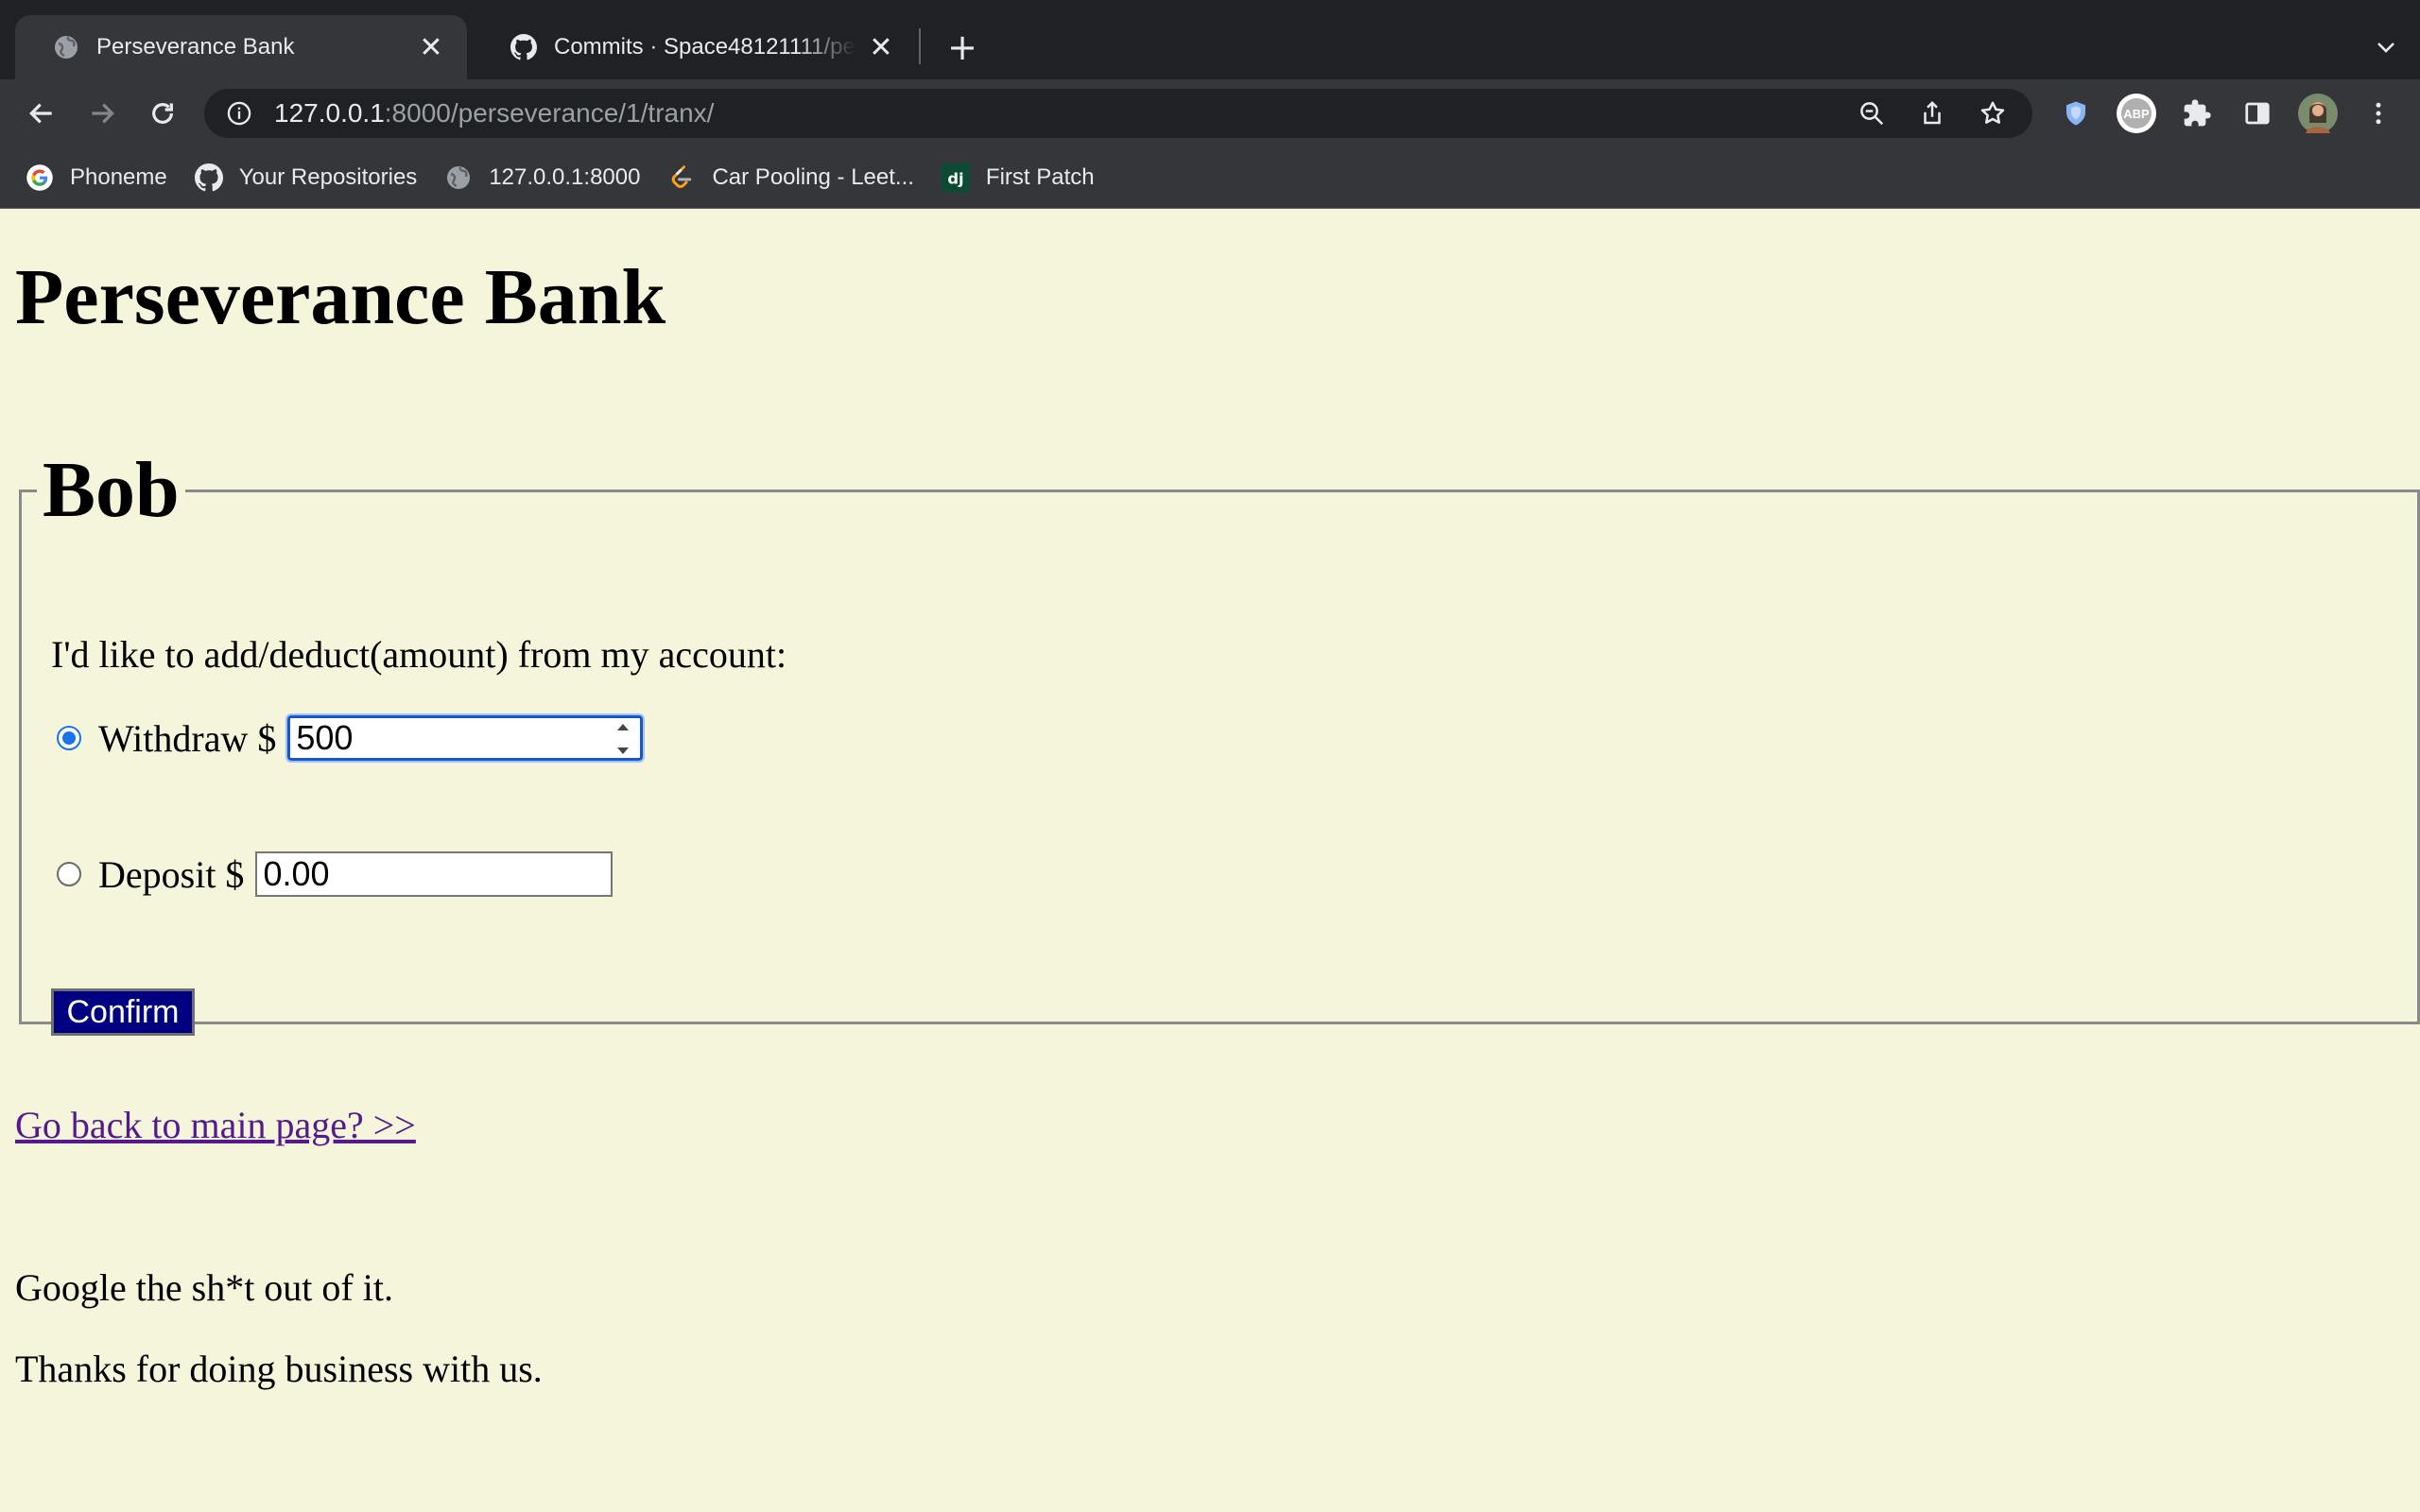  Describe the element at coordinates (296, 873) in the screenshot. I see `deposit-amount-value: 0.00` at that location.